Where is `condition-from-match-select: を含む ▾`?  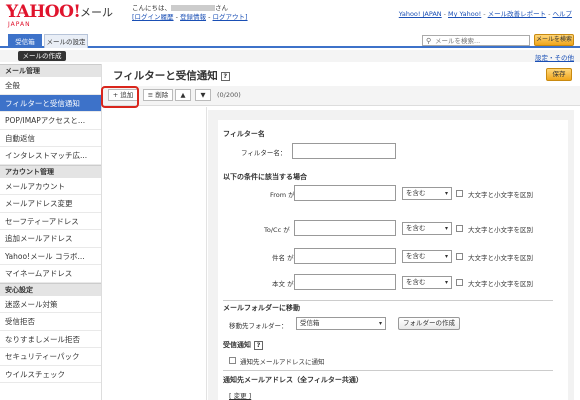
condition-from-match-select: を含む ▾ is located at coordinates (427, 193).